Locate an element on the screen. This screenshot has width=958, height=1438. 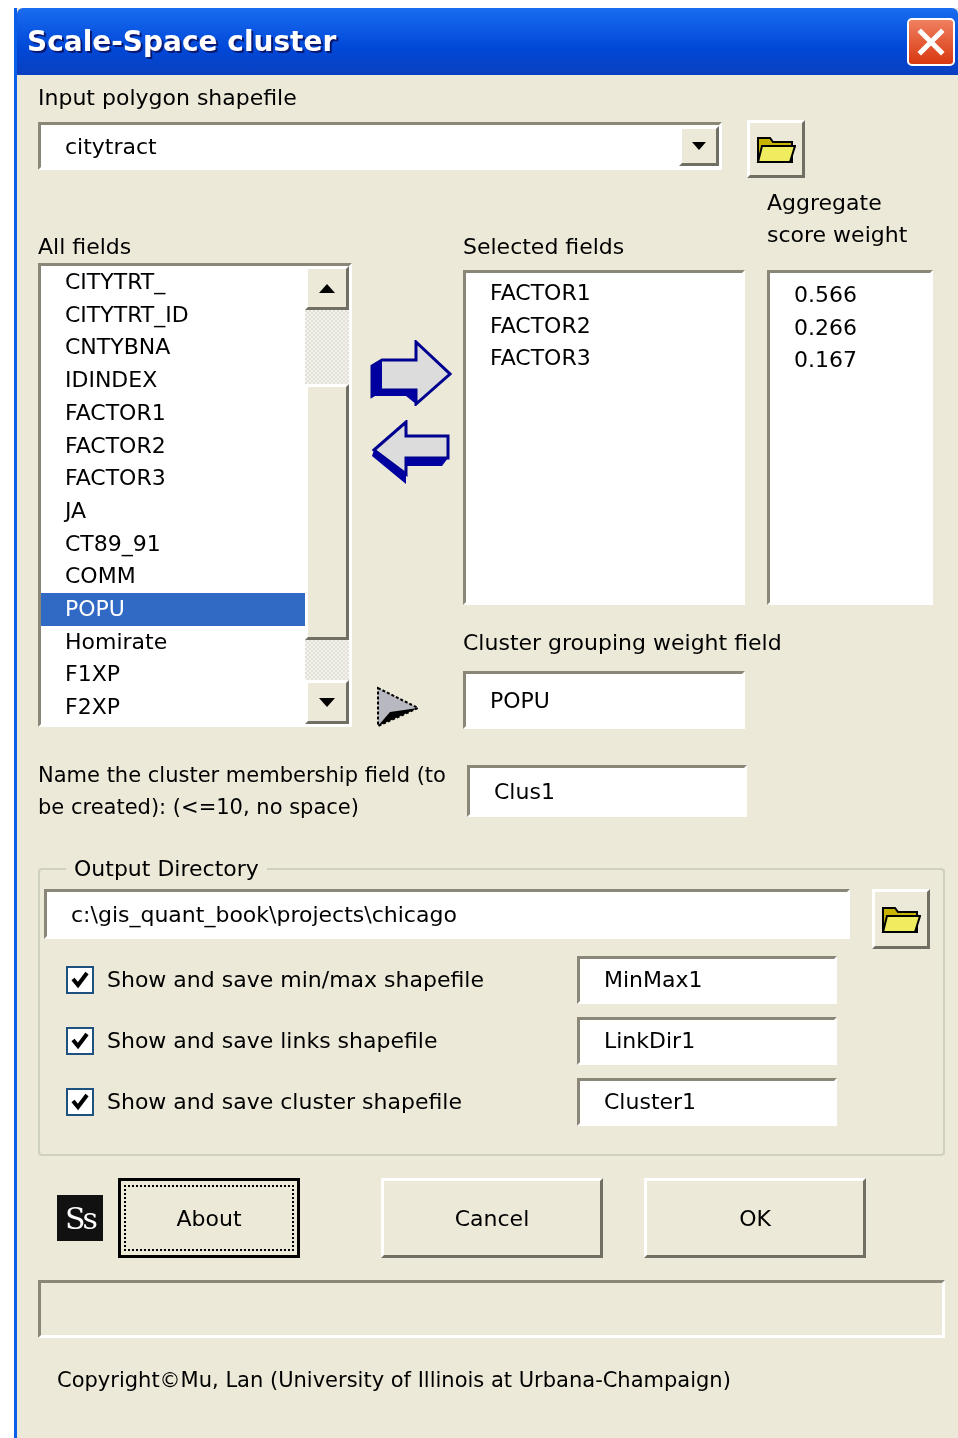
list-item: 0.167 is located at coordinates (825, 360).